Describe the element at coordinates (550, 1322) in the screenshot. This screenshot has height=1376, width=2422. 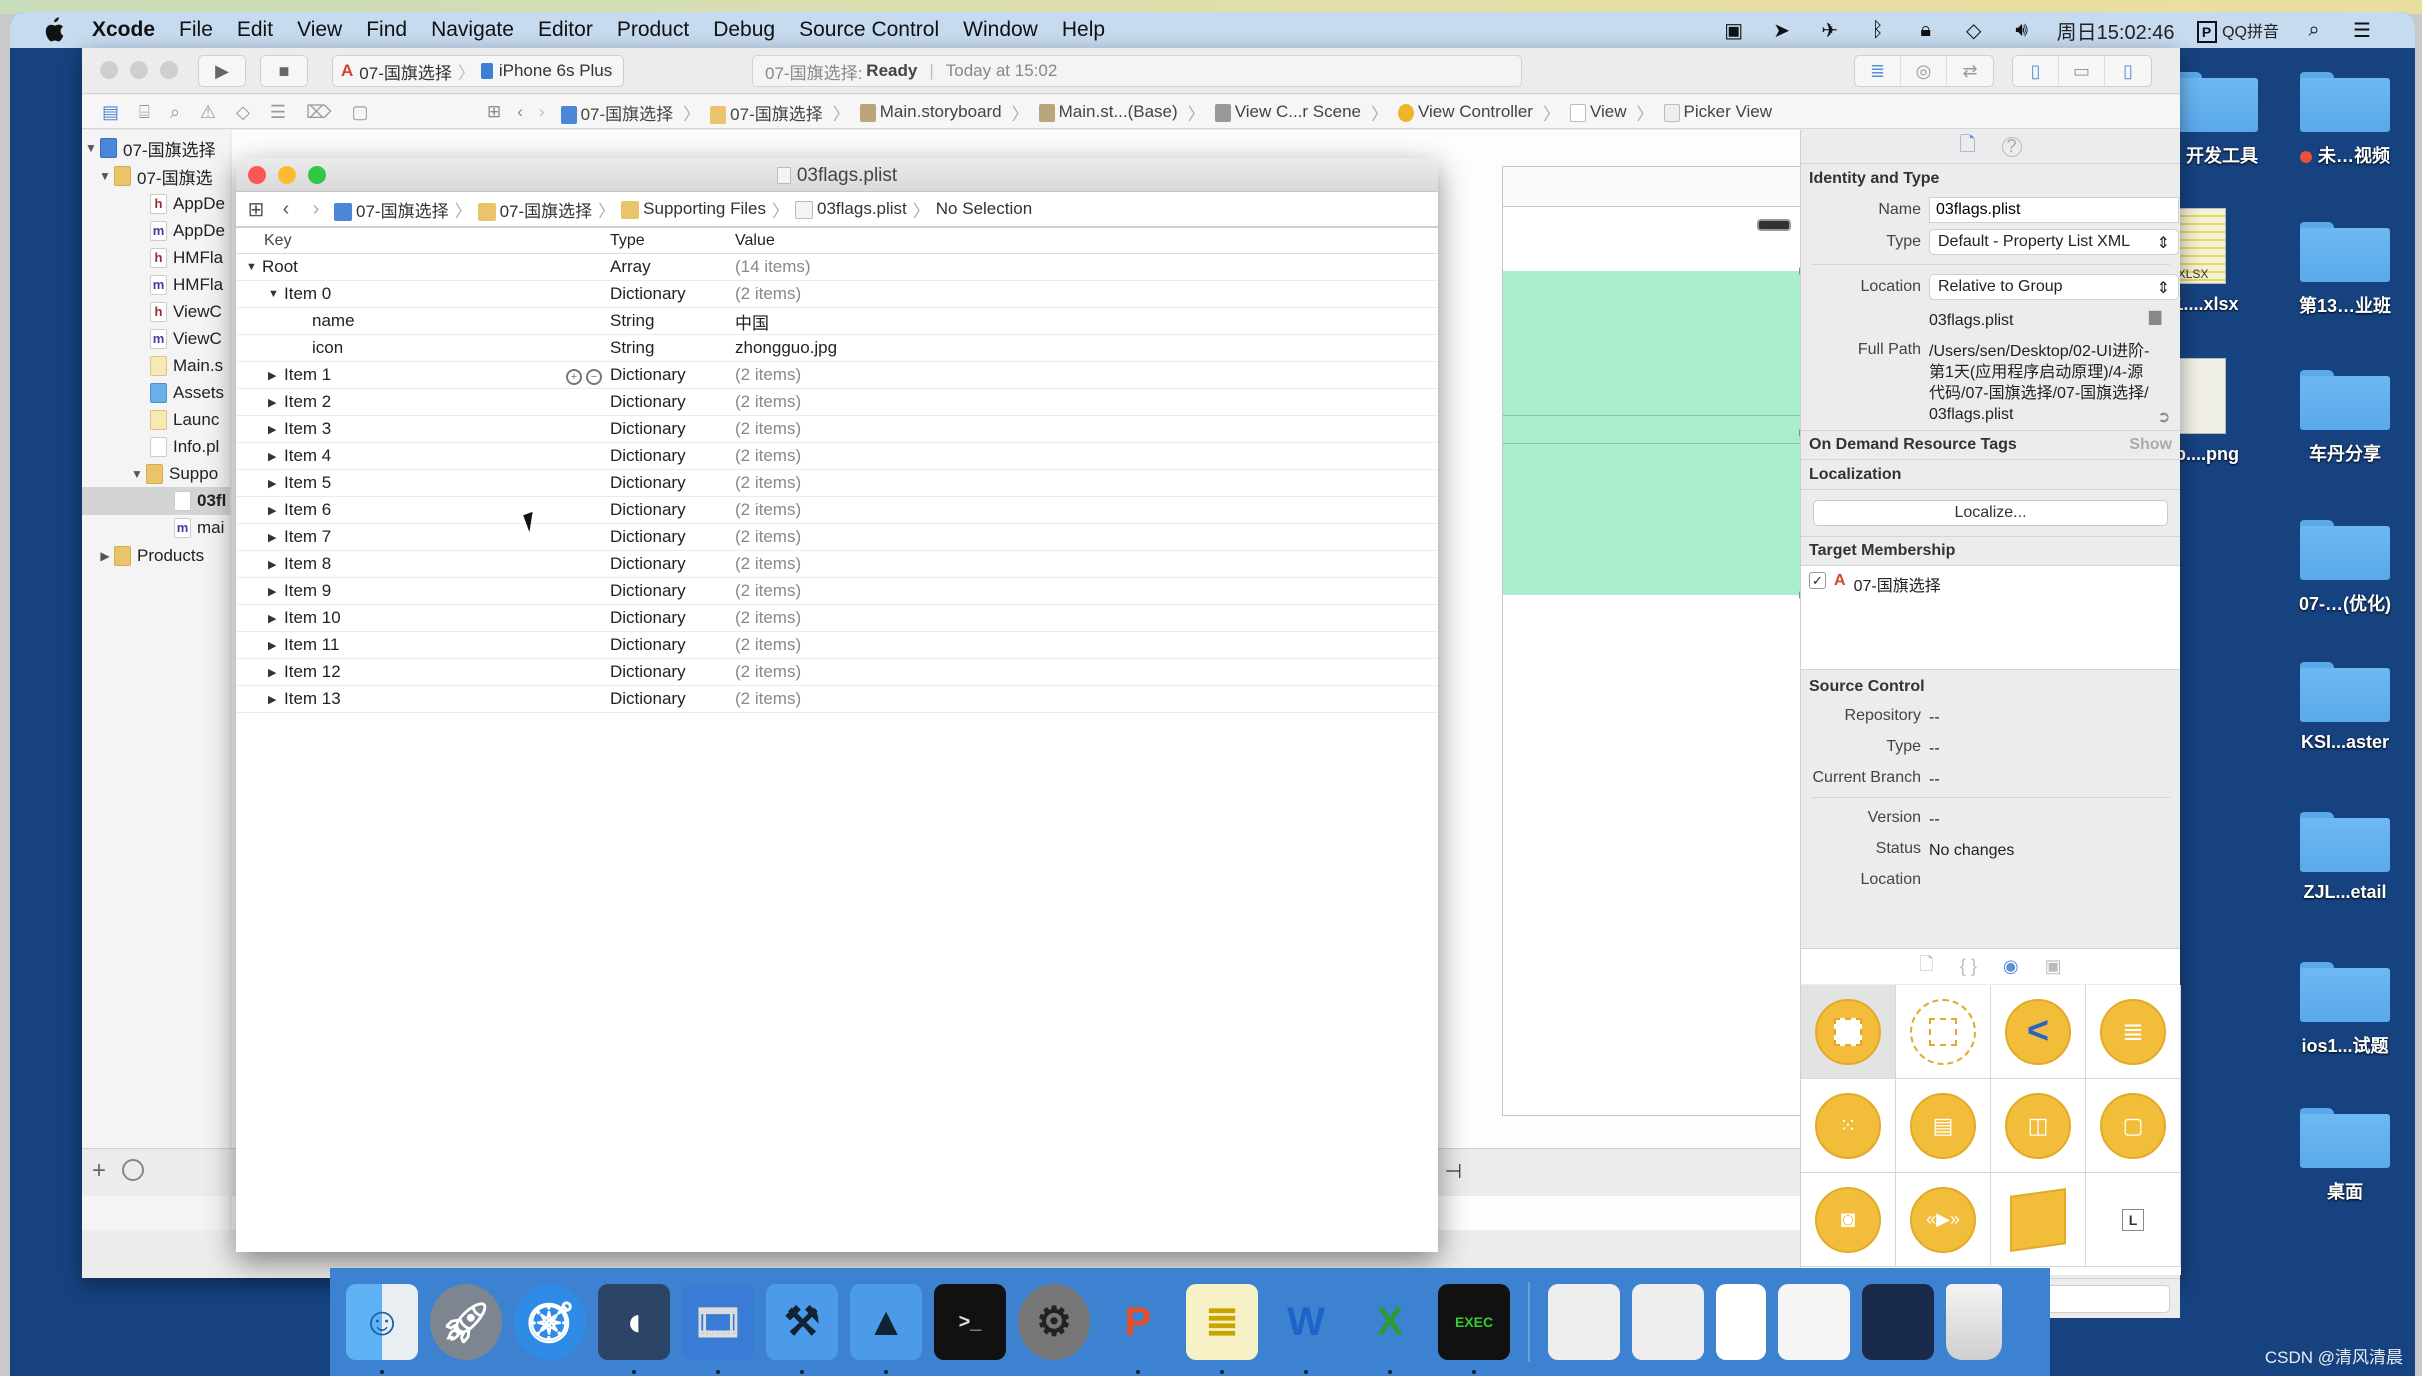
I see `dock-safari-icon: 🧭︎` at that location.